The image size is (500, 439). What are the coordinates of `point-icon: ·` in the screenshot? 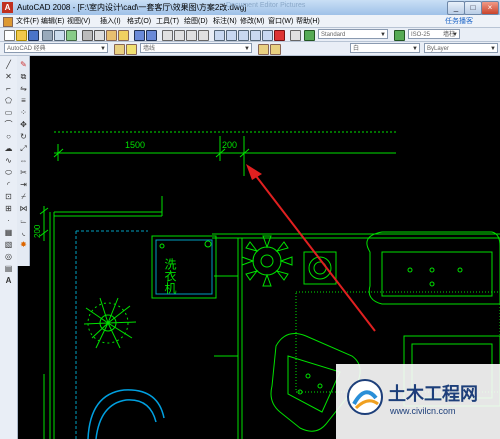 It's located at (8, 220).